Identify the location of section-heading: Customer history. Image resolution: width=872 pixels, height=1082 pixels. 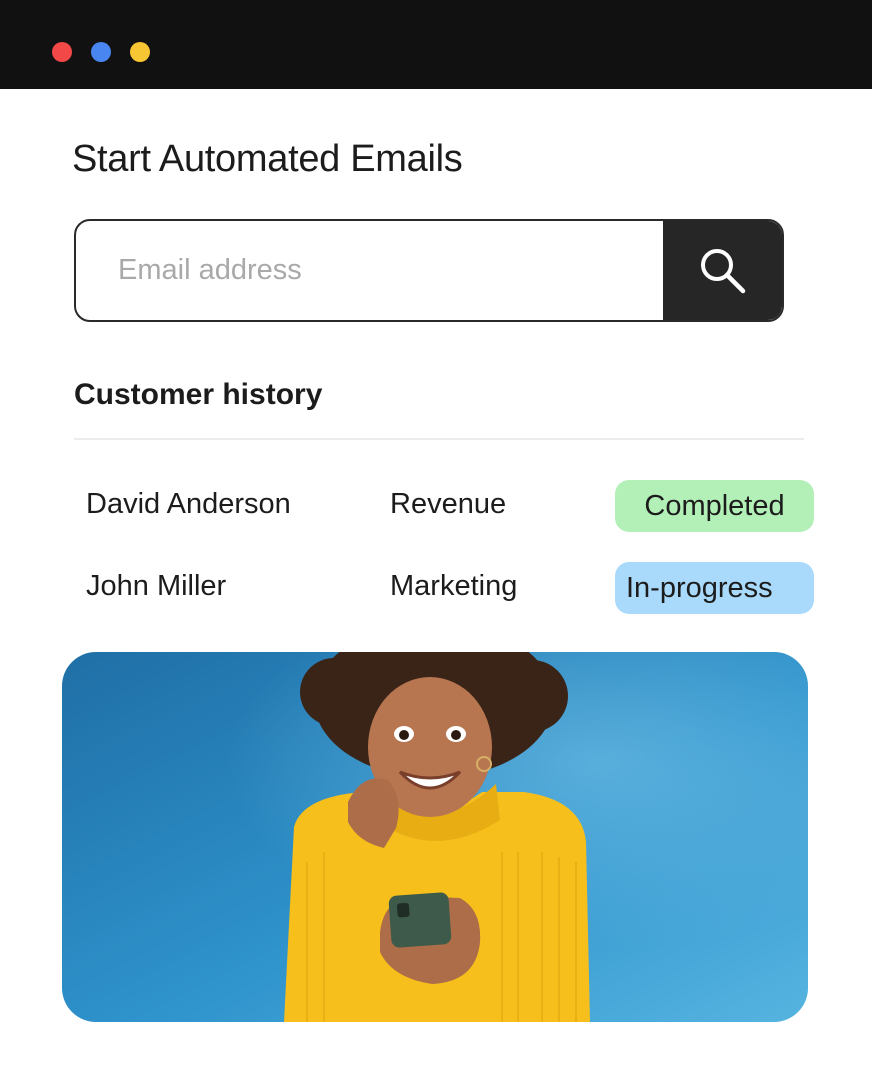
(198, 394).